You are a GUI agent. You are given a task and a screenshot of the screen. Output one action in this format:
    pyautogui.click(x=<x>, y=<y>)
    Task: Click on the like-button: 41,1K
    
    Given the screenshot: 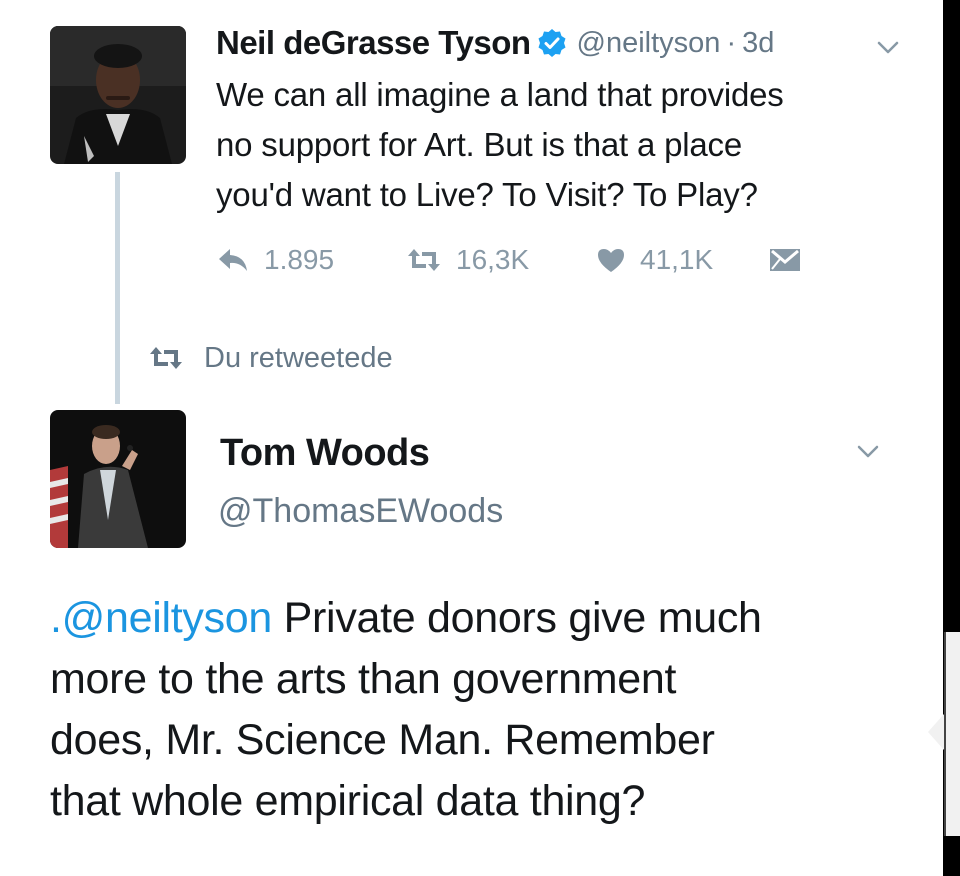 What is the action you would take?
    pyautogui.click(x=682, y=260)
    